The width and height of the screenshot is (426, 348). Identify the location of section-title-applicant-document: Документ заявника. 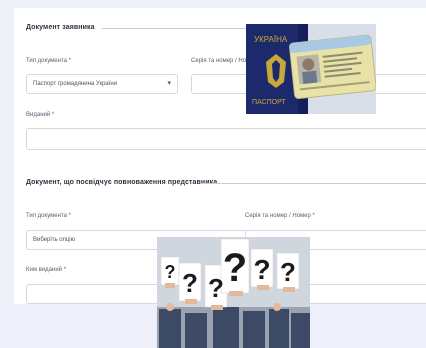
(60, 27).